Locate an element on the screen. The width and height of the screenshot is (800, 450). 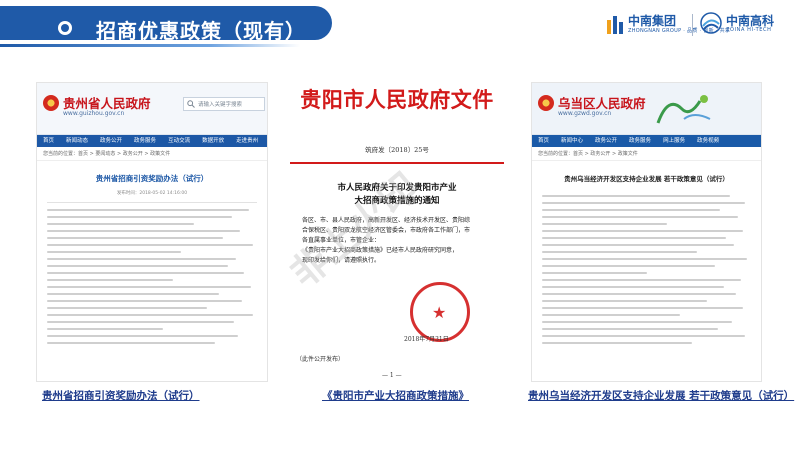
site-header: 乌当区人民政府 www.gzwd.gov.cn is located at coordinates (646, 109).